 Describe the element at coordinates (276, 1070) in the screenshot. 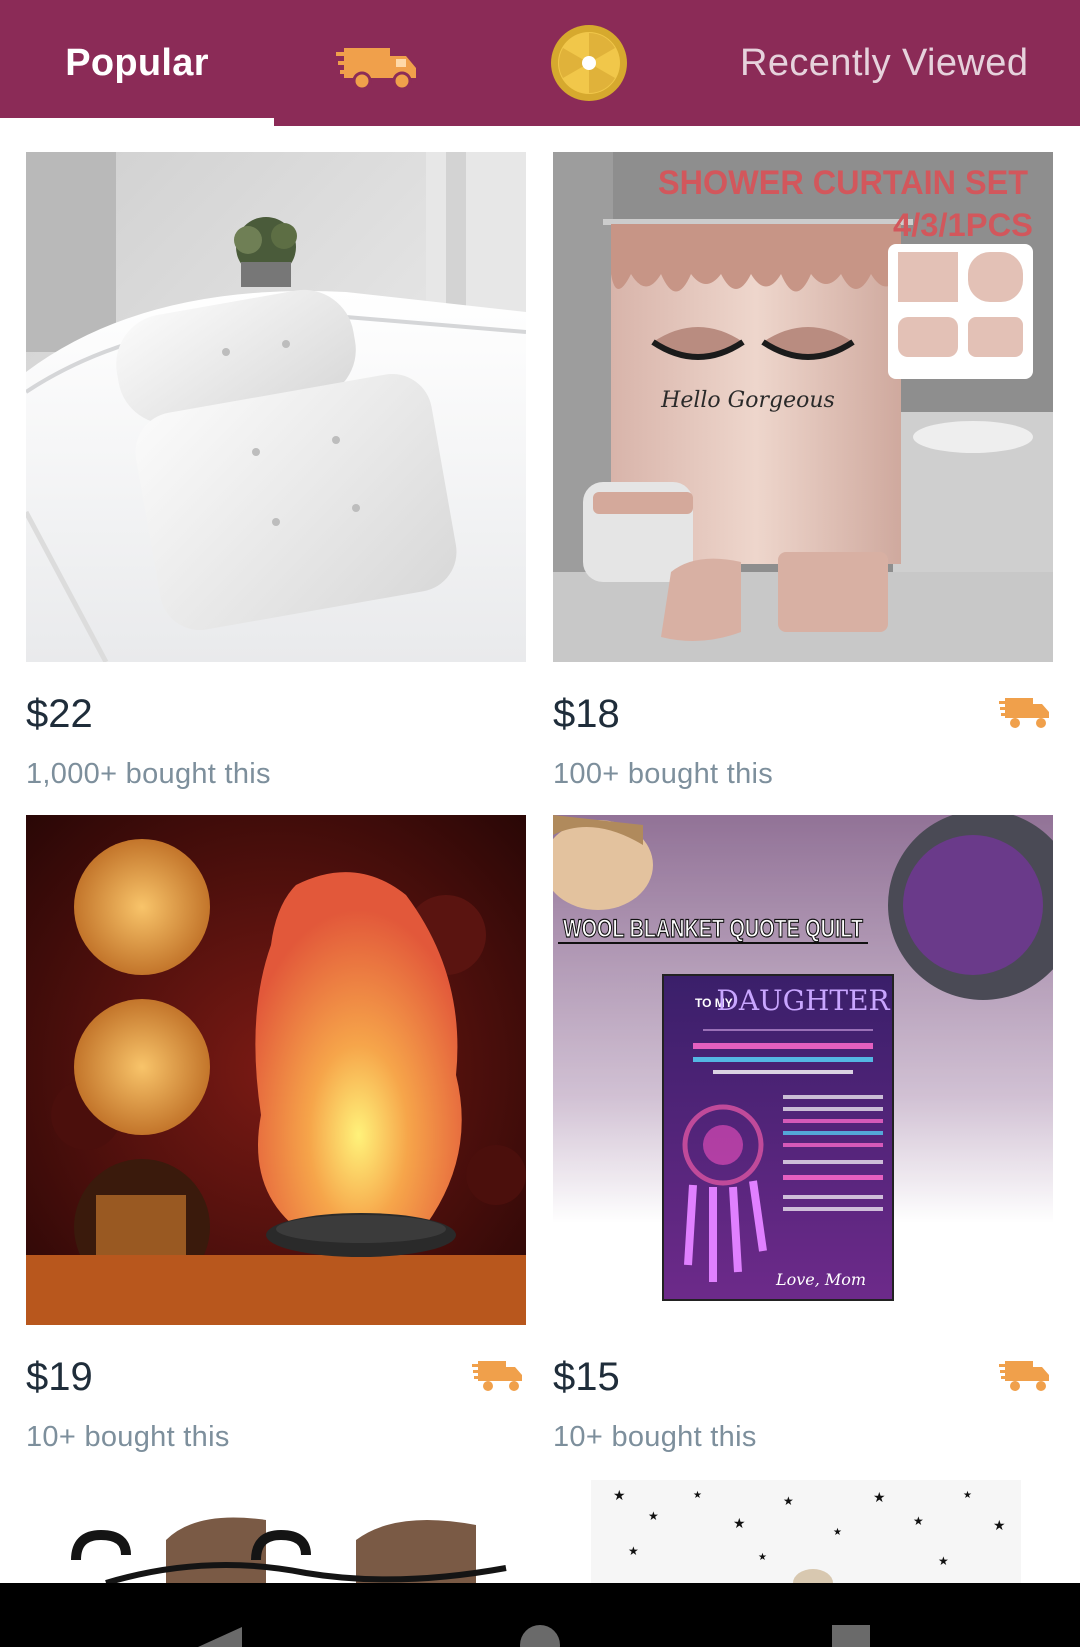

I see `product-image-salt-lamp` at that location.